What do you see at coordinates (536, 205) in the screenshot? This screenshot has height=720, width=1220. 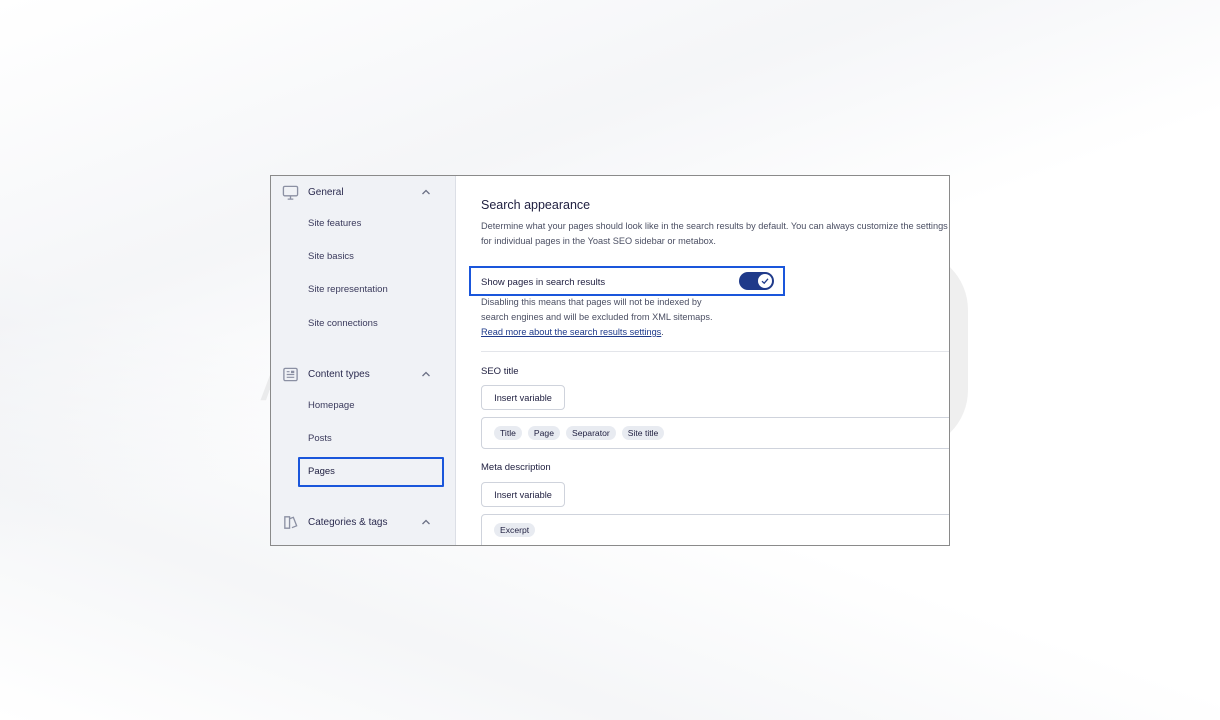 I see `page-title: Search appearance` at bounding box center [536, 205].